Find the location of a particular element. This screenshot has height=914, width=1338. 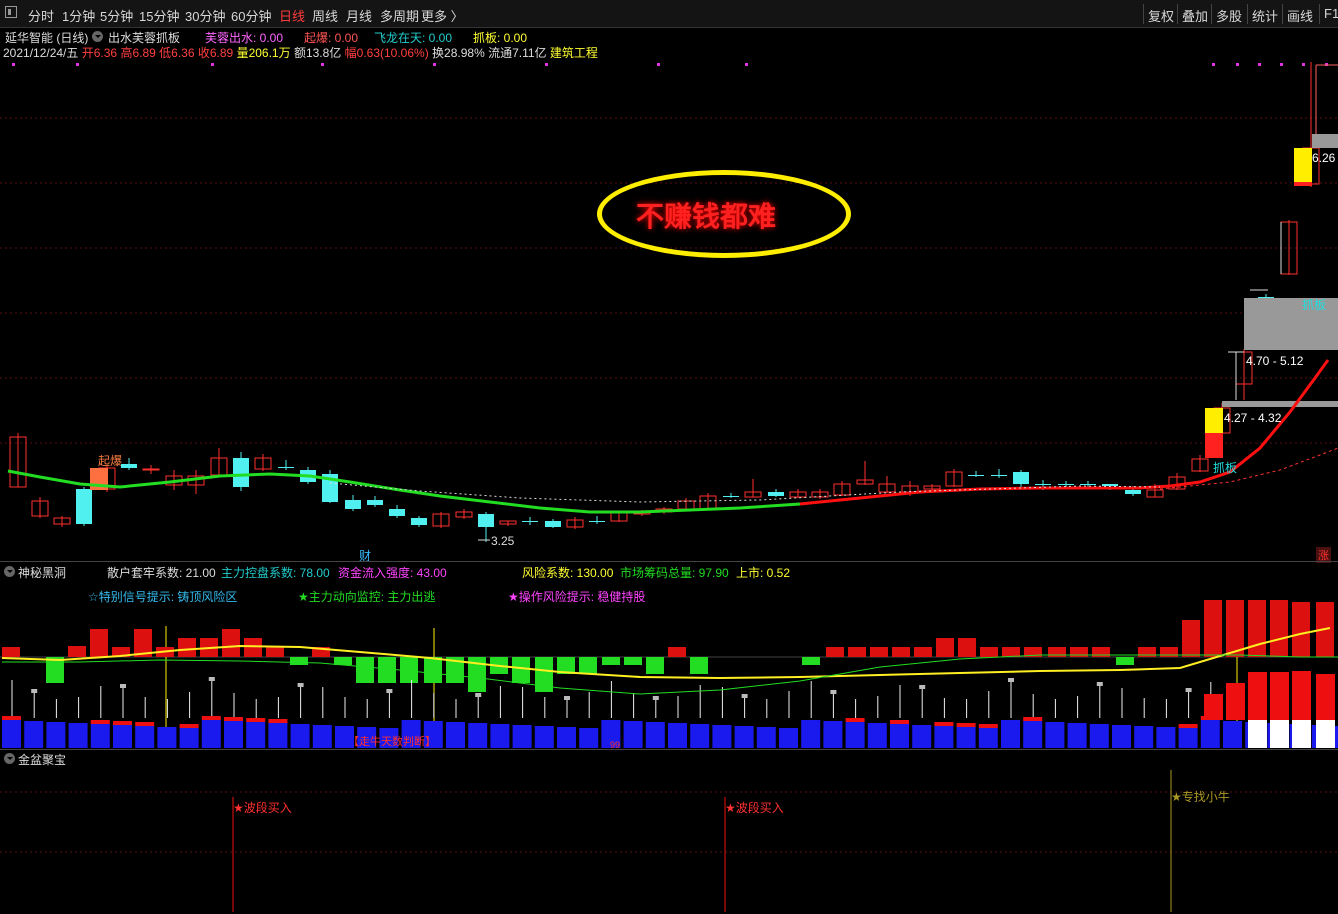

period-tab-0: 分时 is located at coordinates (41, 15).